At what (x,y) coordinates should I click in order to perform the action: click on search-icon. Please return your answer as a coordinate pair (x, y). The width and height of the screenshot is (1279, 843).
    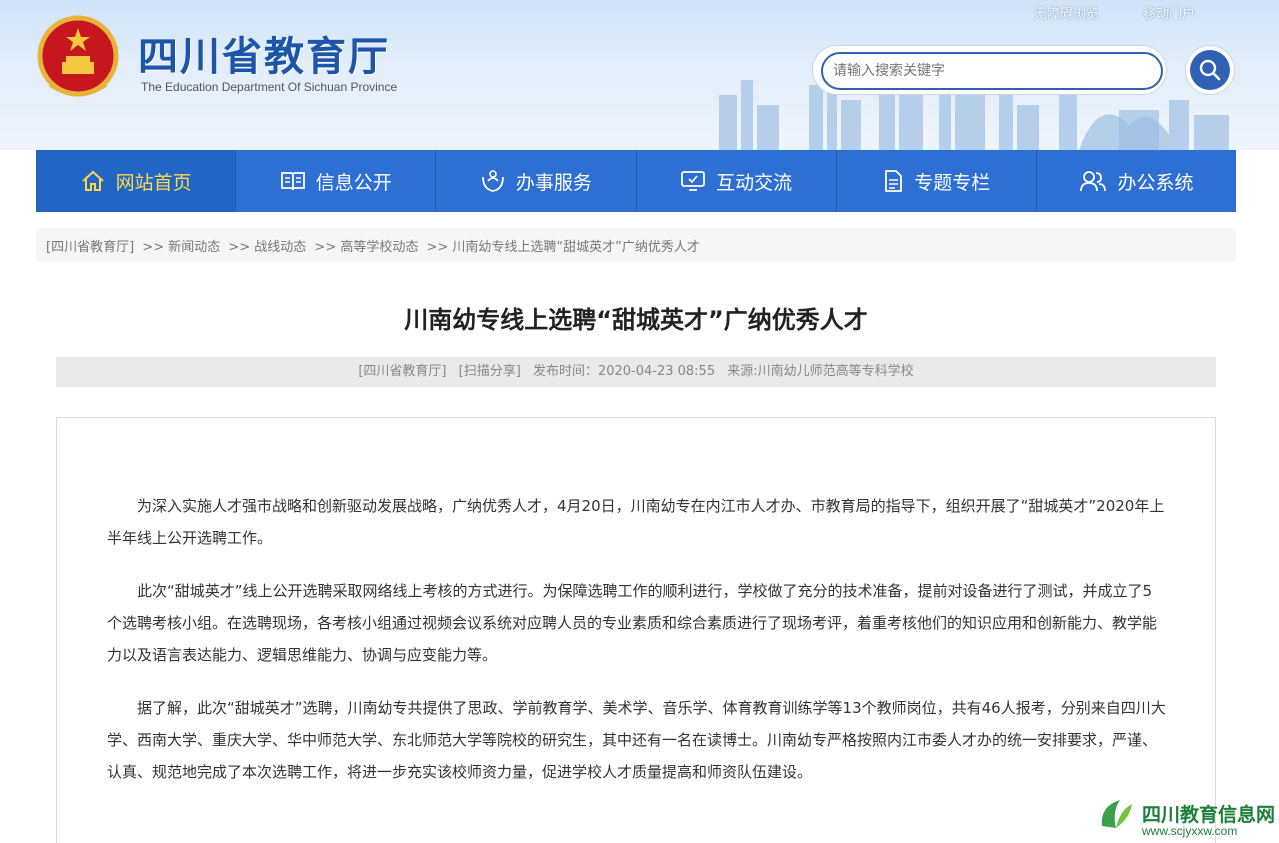
    Looking at the image, I should click on (1210, 70).